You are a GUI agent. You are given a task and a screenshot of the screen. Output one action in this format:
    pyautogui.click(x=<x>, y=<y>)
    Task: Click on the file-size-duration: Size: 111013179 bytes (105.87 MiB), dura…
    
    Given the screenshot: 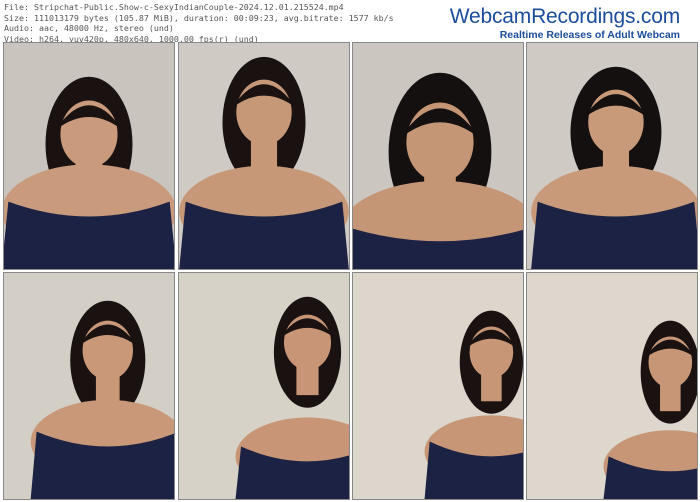 What is the action you would take?
    pyautogui.click(x=199, y=17)
    